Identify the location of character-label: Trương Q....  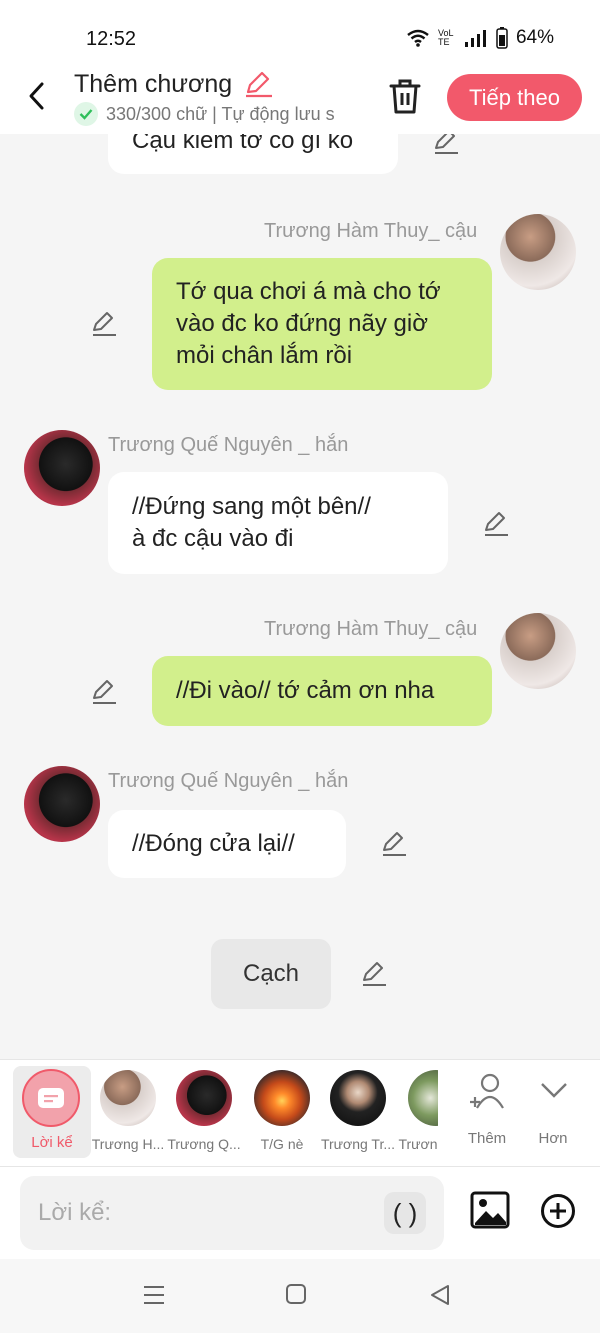
(204, 1144).